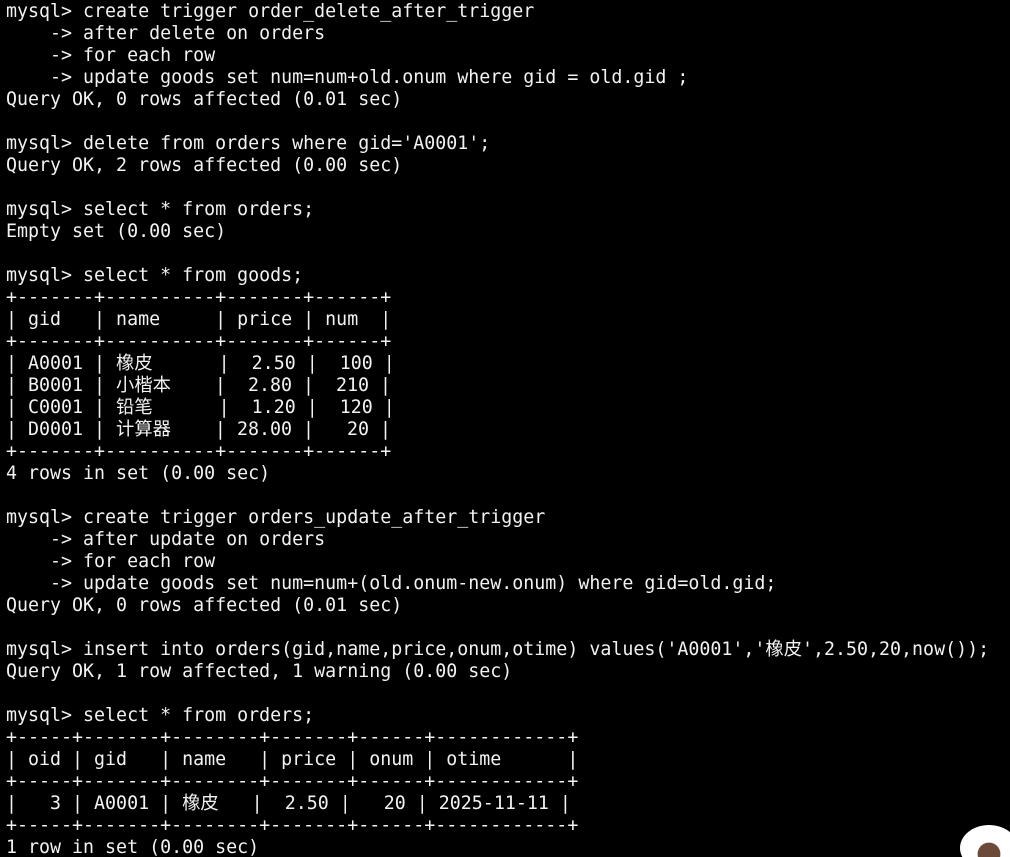 Image resolution: width=1010 pixels, height=857 pixels. What do you see at coordinates (116, 231) in the screenshot?
I see `terminal-line: Empty set (0.00 sec)` at bounding box center [116, 231].